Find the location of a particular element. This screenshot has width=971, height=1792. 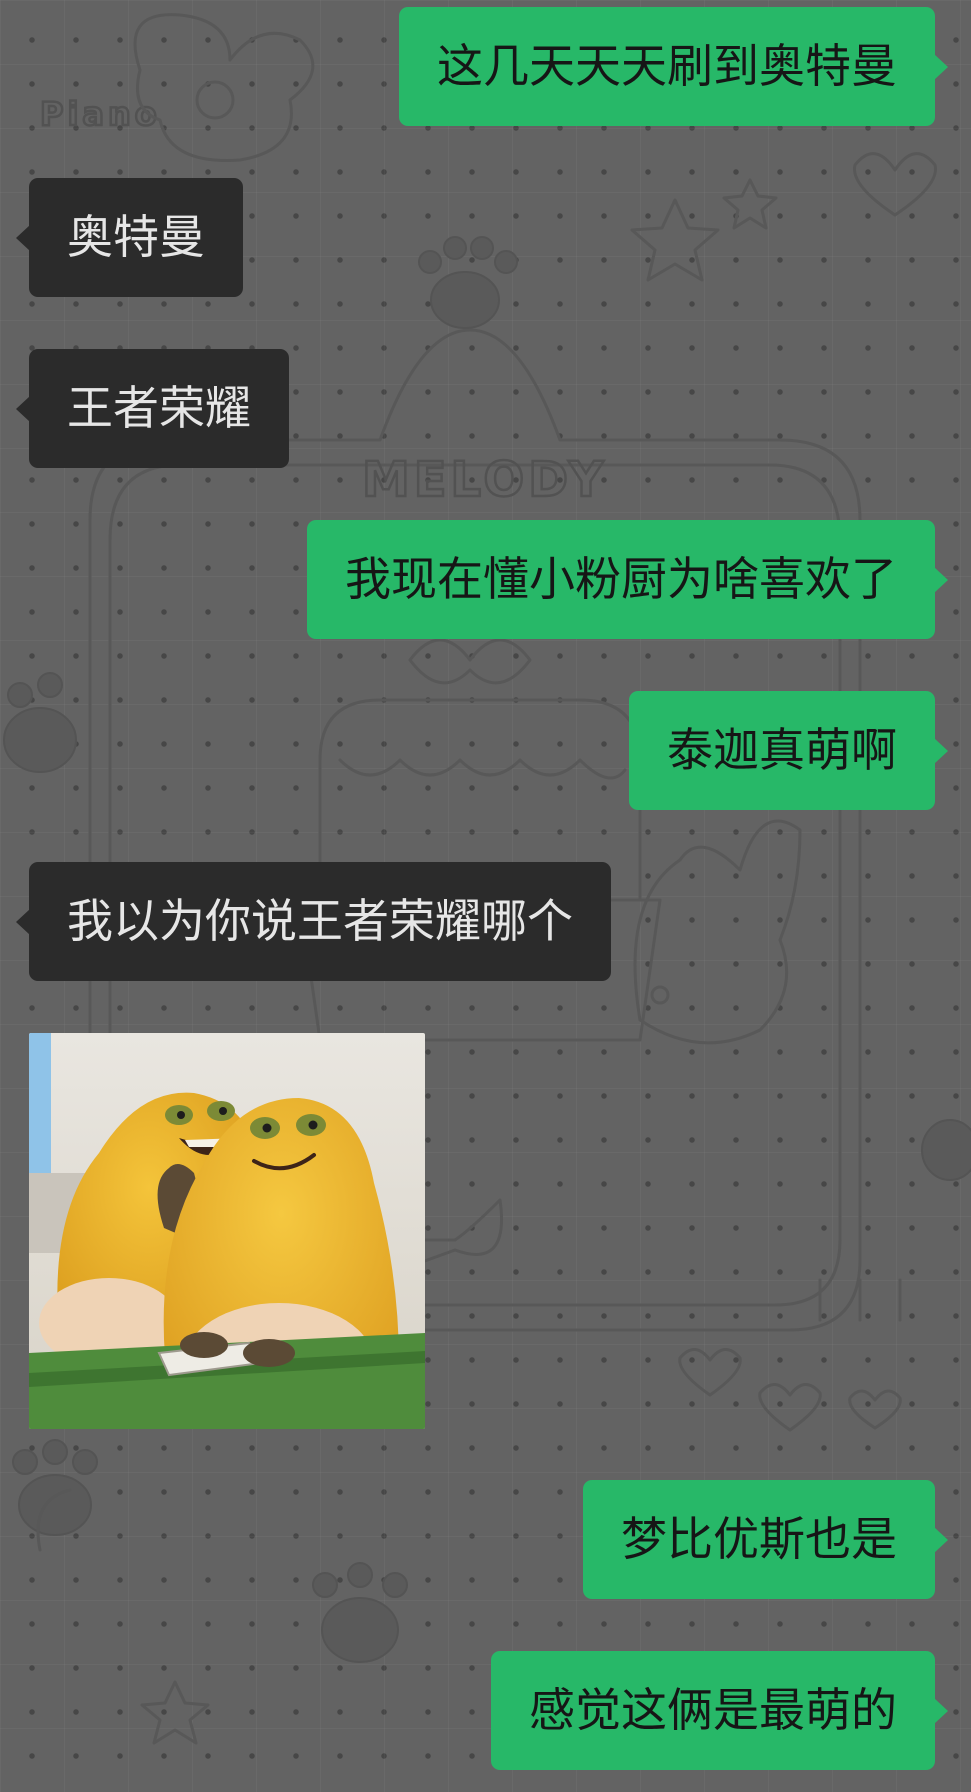

message-text: 泰迦真萌啊 is located at coordinates (782, 750).